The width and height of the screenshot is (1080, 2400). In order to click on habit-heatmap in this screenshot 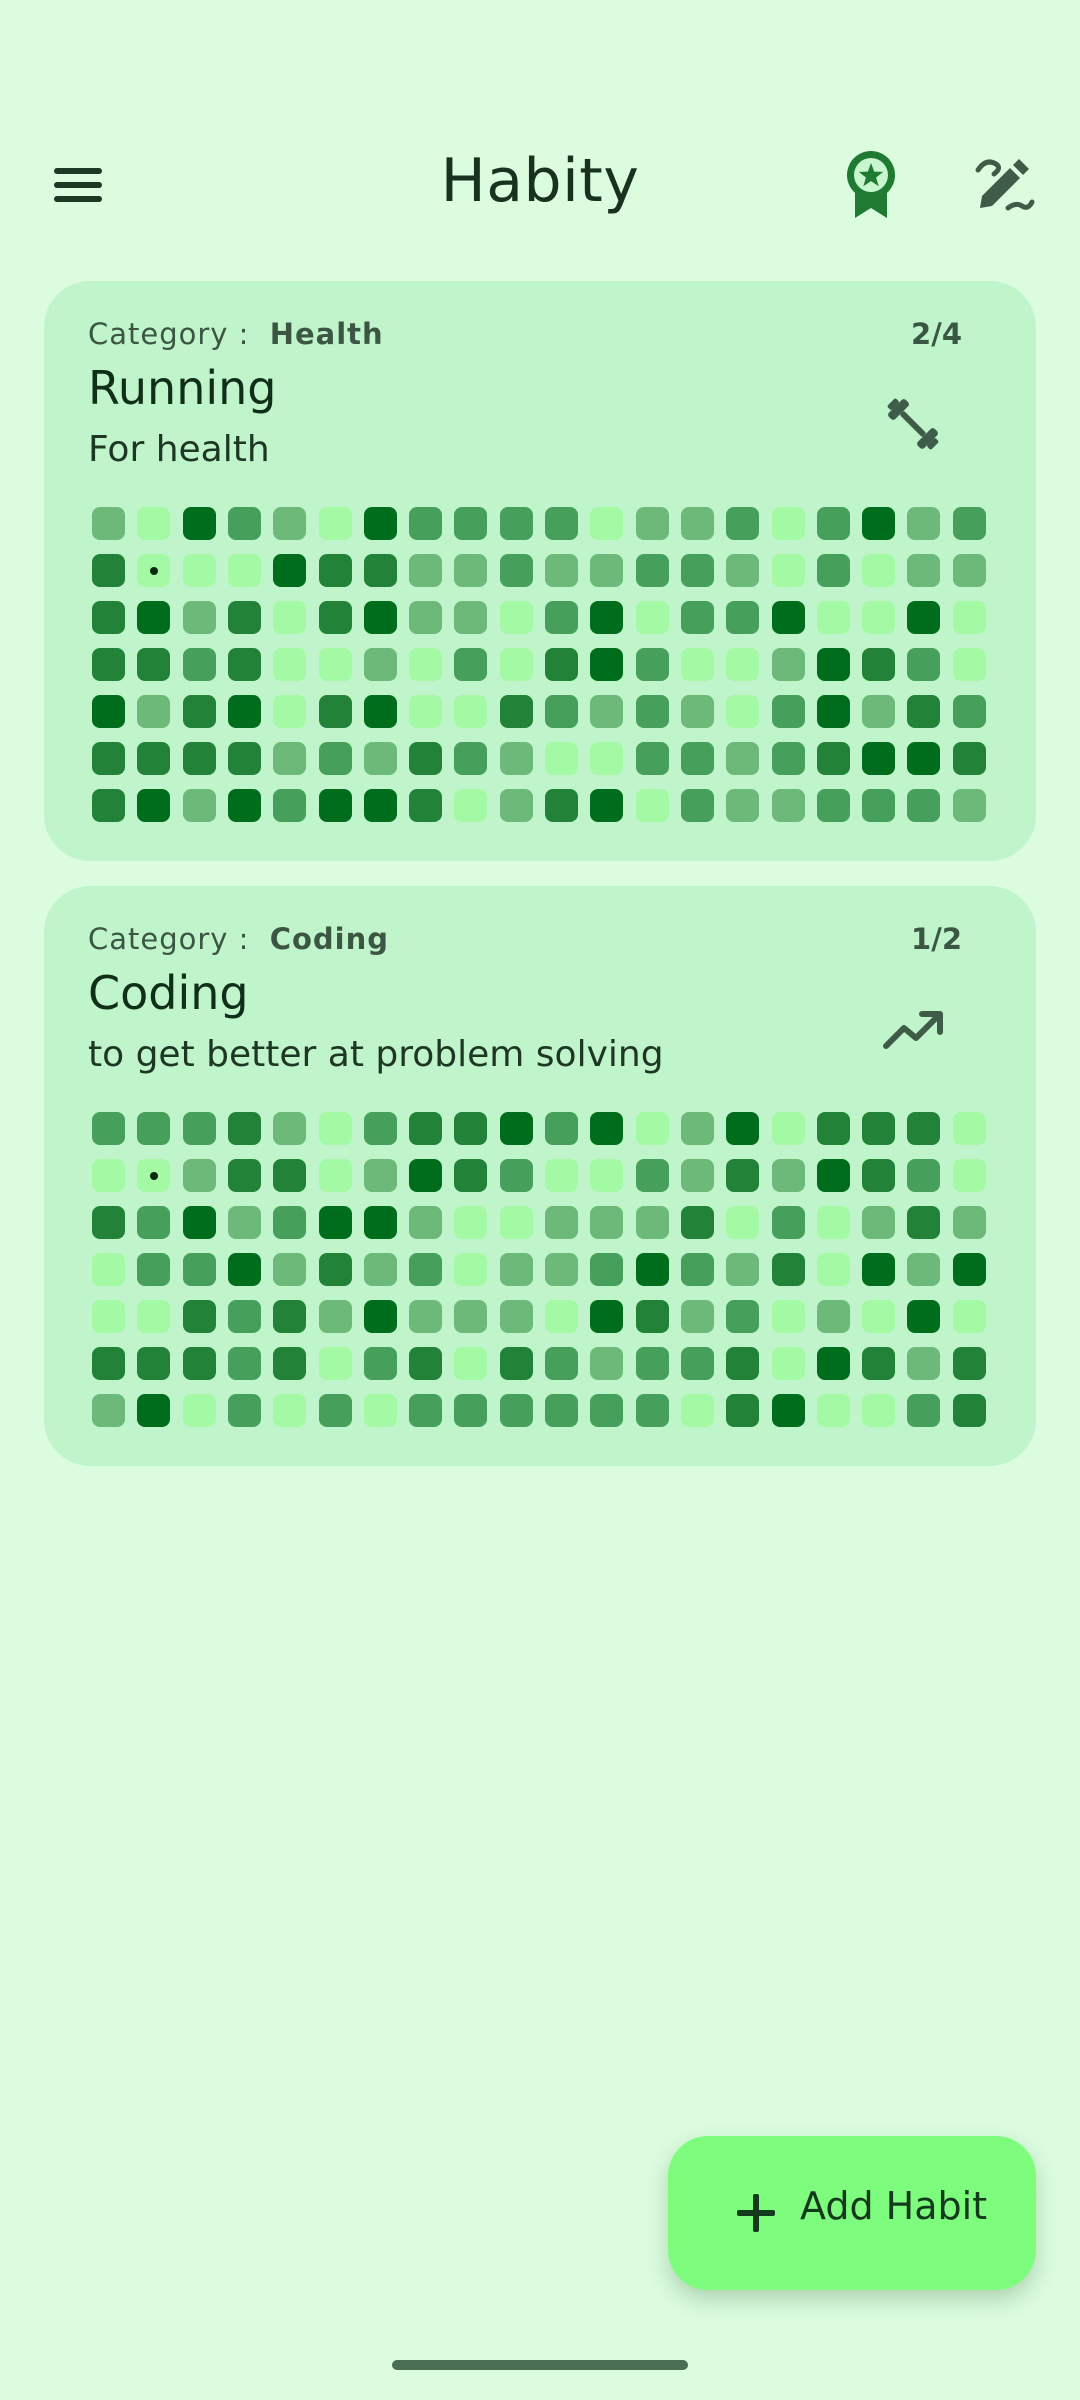, I will do `click(542, 672)`.